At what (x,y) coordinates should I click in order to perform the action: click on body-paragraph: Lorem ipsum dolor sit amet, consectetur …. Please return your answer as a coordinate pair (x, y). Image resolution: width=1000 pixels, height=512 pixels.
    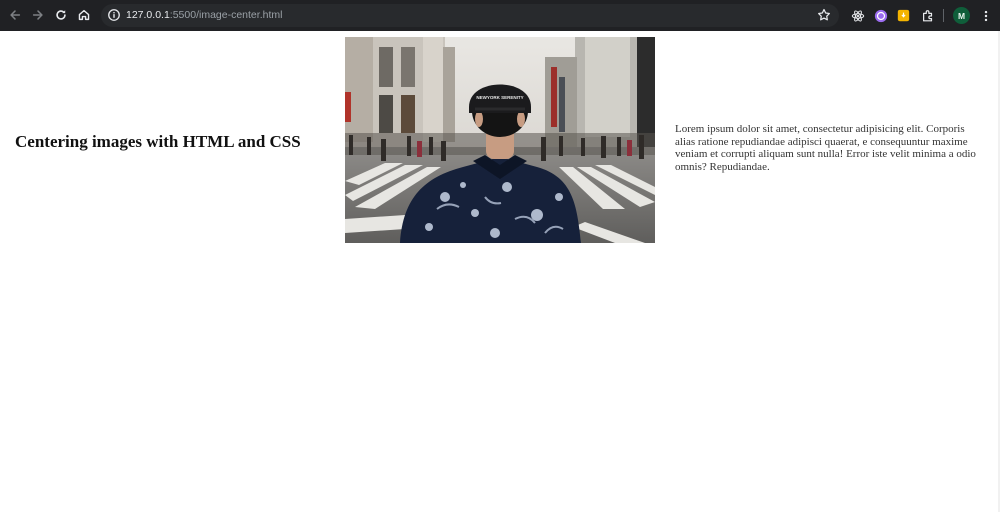
    Looking at the image, I should click on (825, 148).